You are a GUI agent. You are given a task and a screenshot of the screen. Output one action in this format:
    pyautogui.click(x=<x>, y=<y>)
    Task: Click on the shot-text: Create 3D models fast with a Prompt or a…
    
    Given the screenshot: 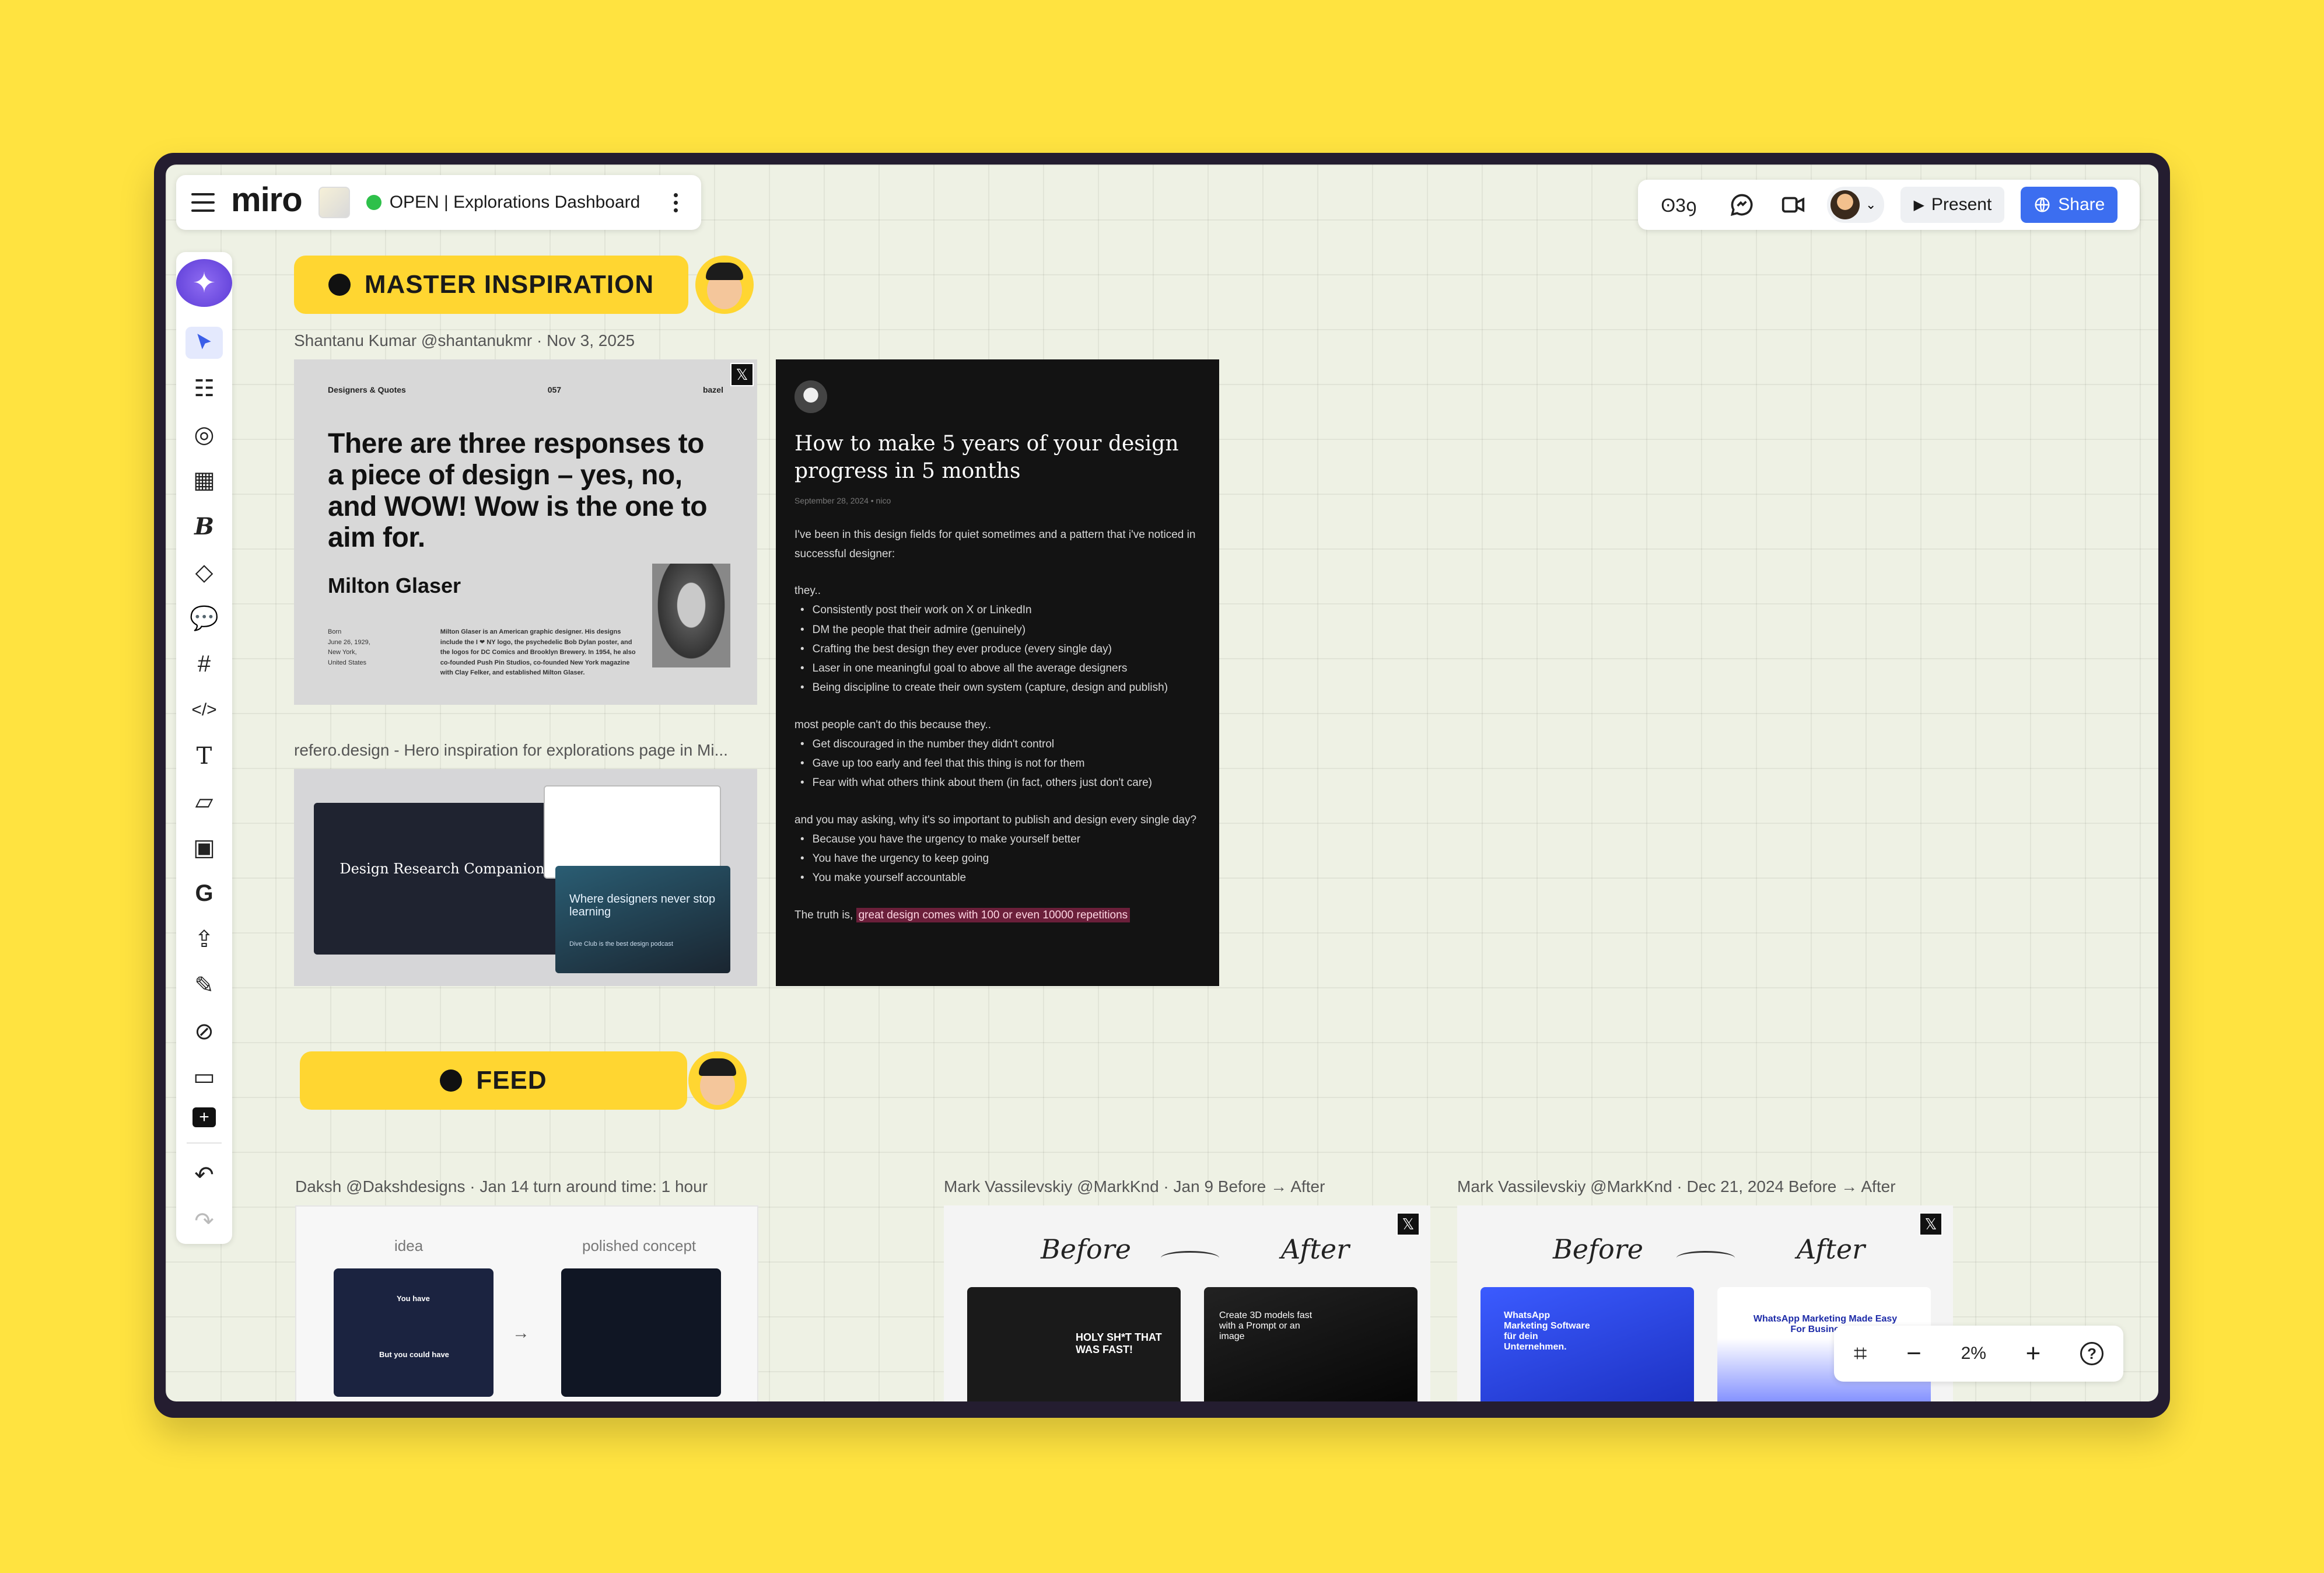 What is the action you would take?
    pyautogui.click(x=1265, y=1325)
    